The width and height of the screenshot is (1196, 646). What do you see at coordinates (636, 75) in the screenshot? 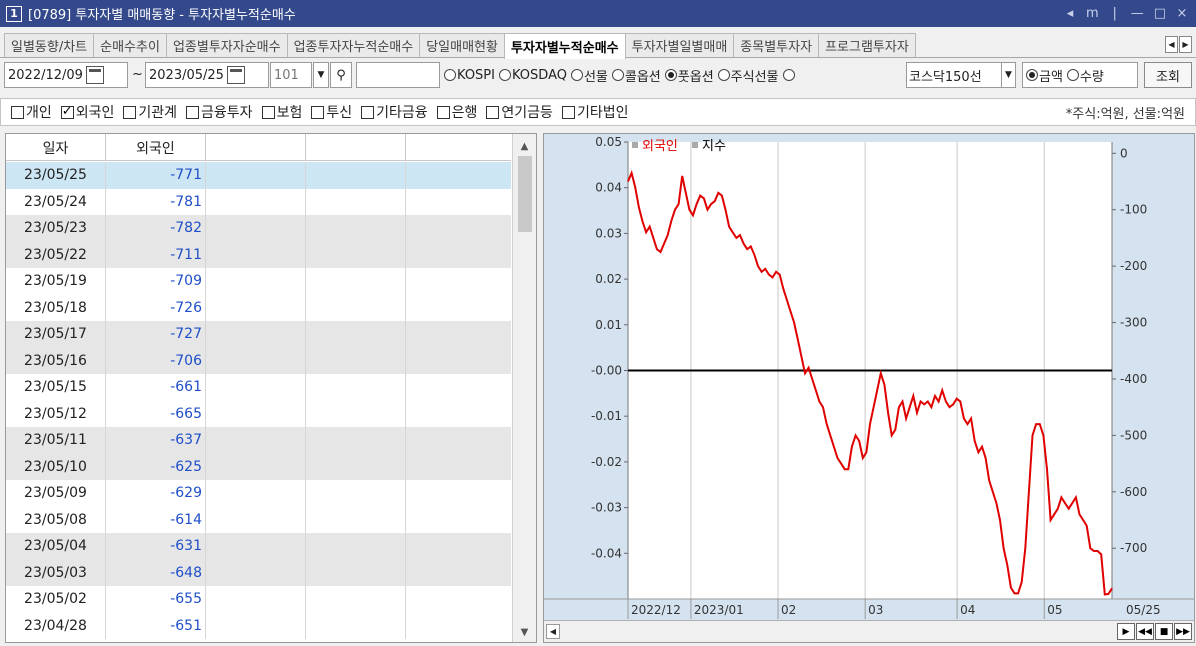
I see `radio-call-option: 콜옵션` at bounding box center [636, 75].